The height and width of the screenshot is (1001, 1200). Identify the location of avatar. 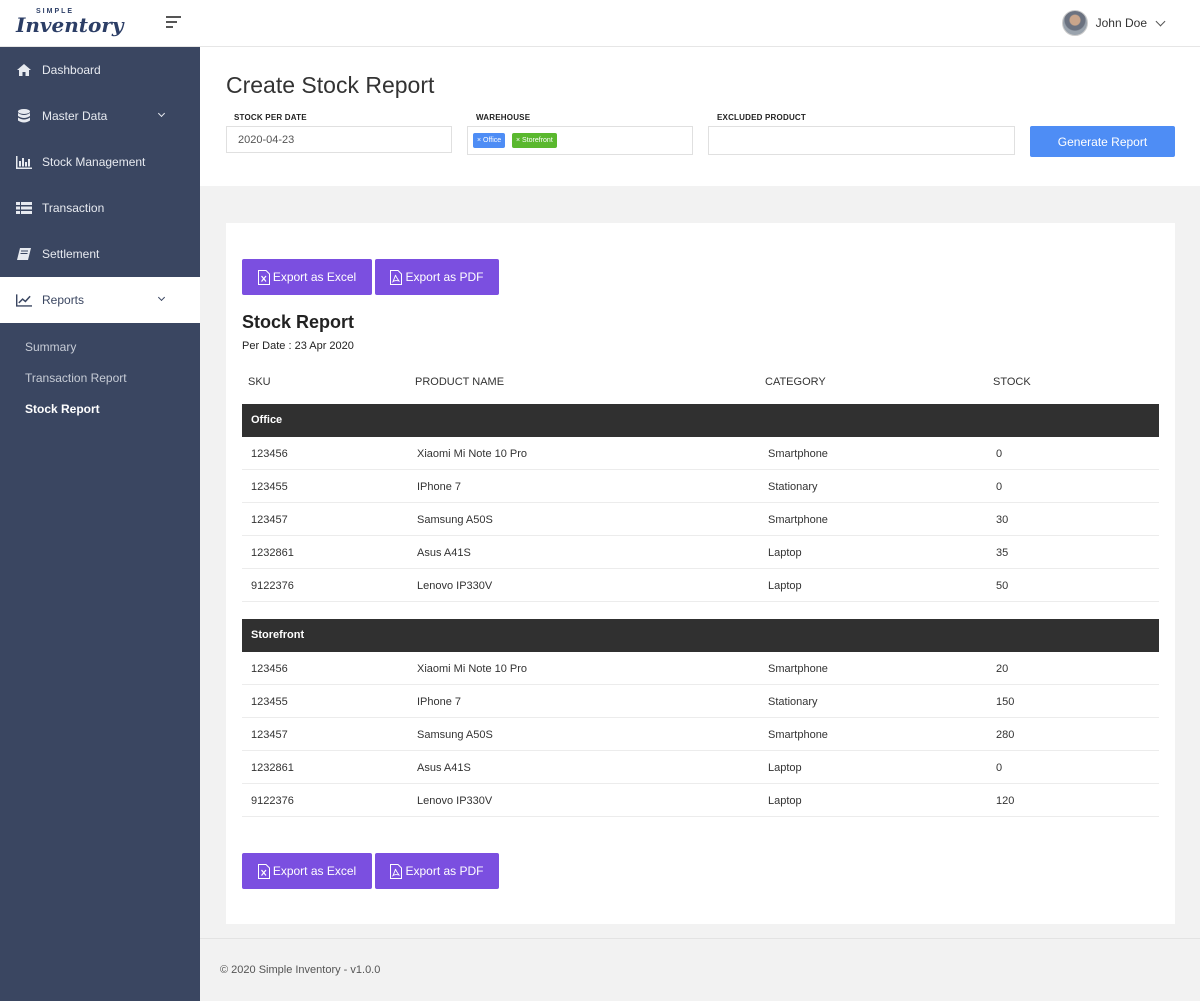
(1074, 23).